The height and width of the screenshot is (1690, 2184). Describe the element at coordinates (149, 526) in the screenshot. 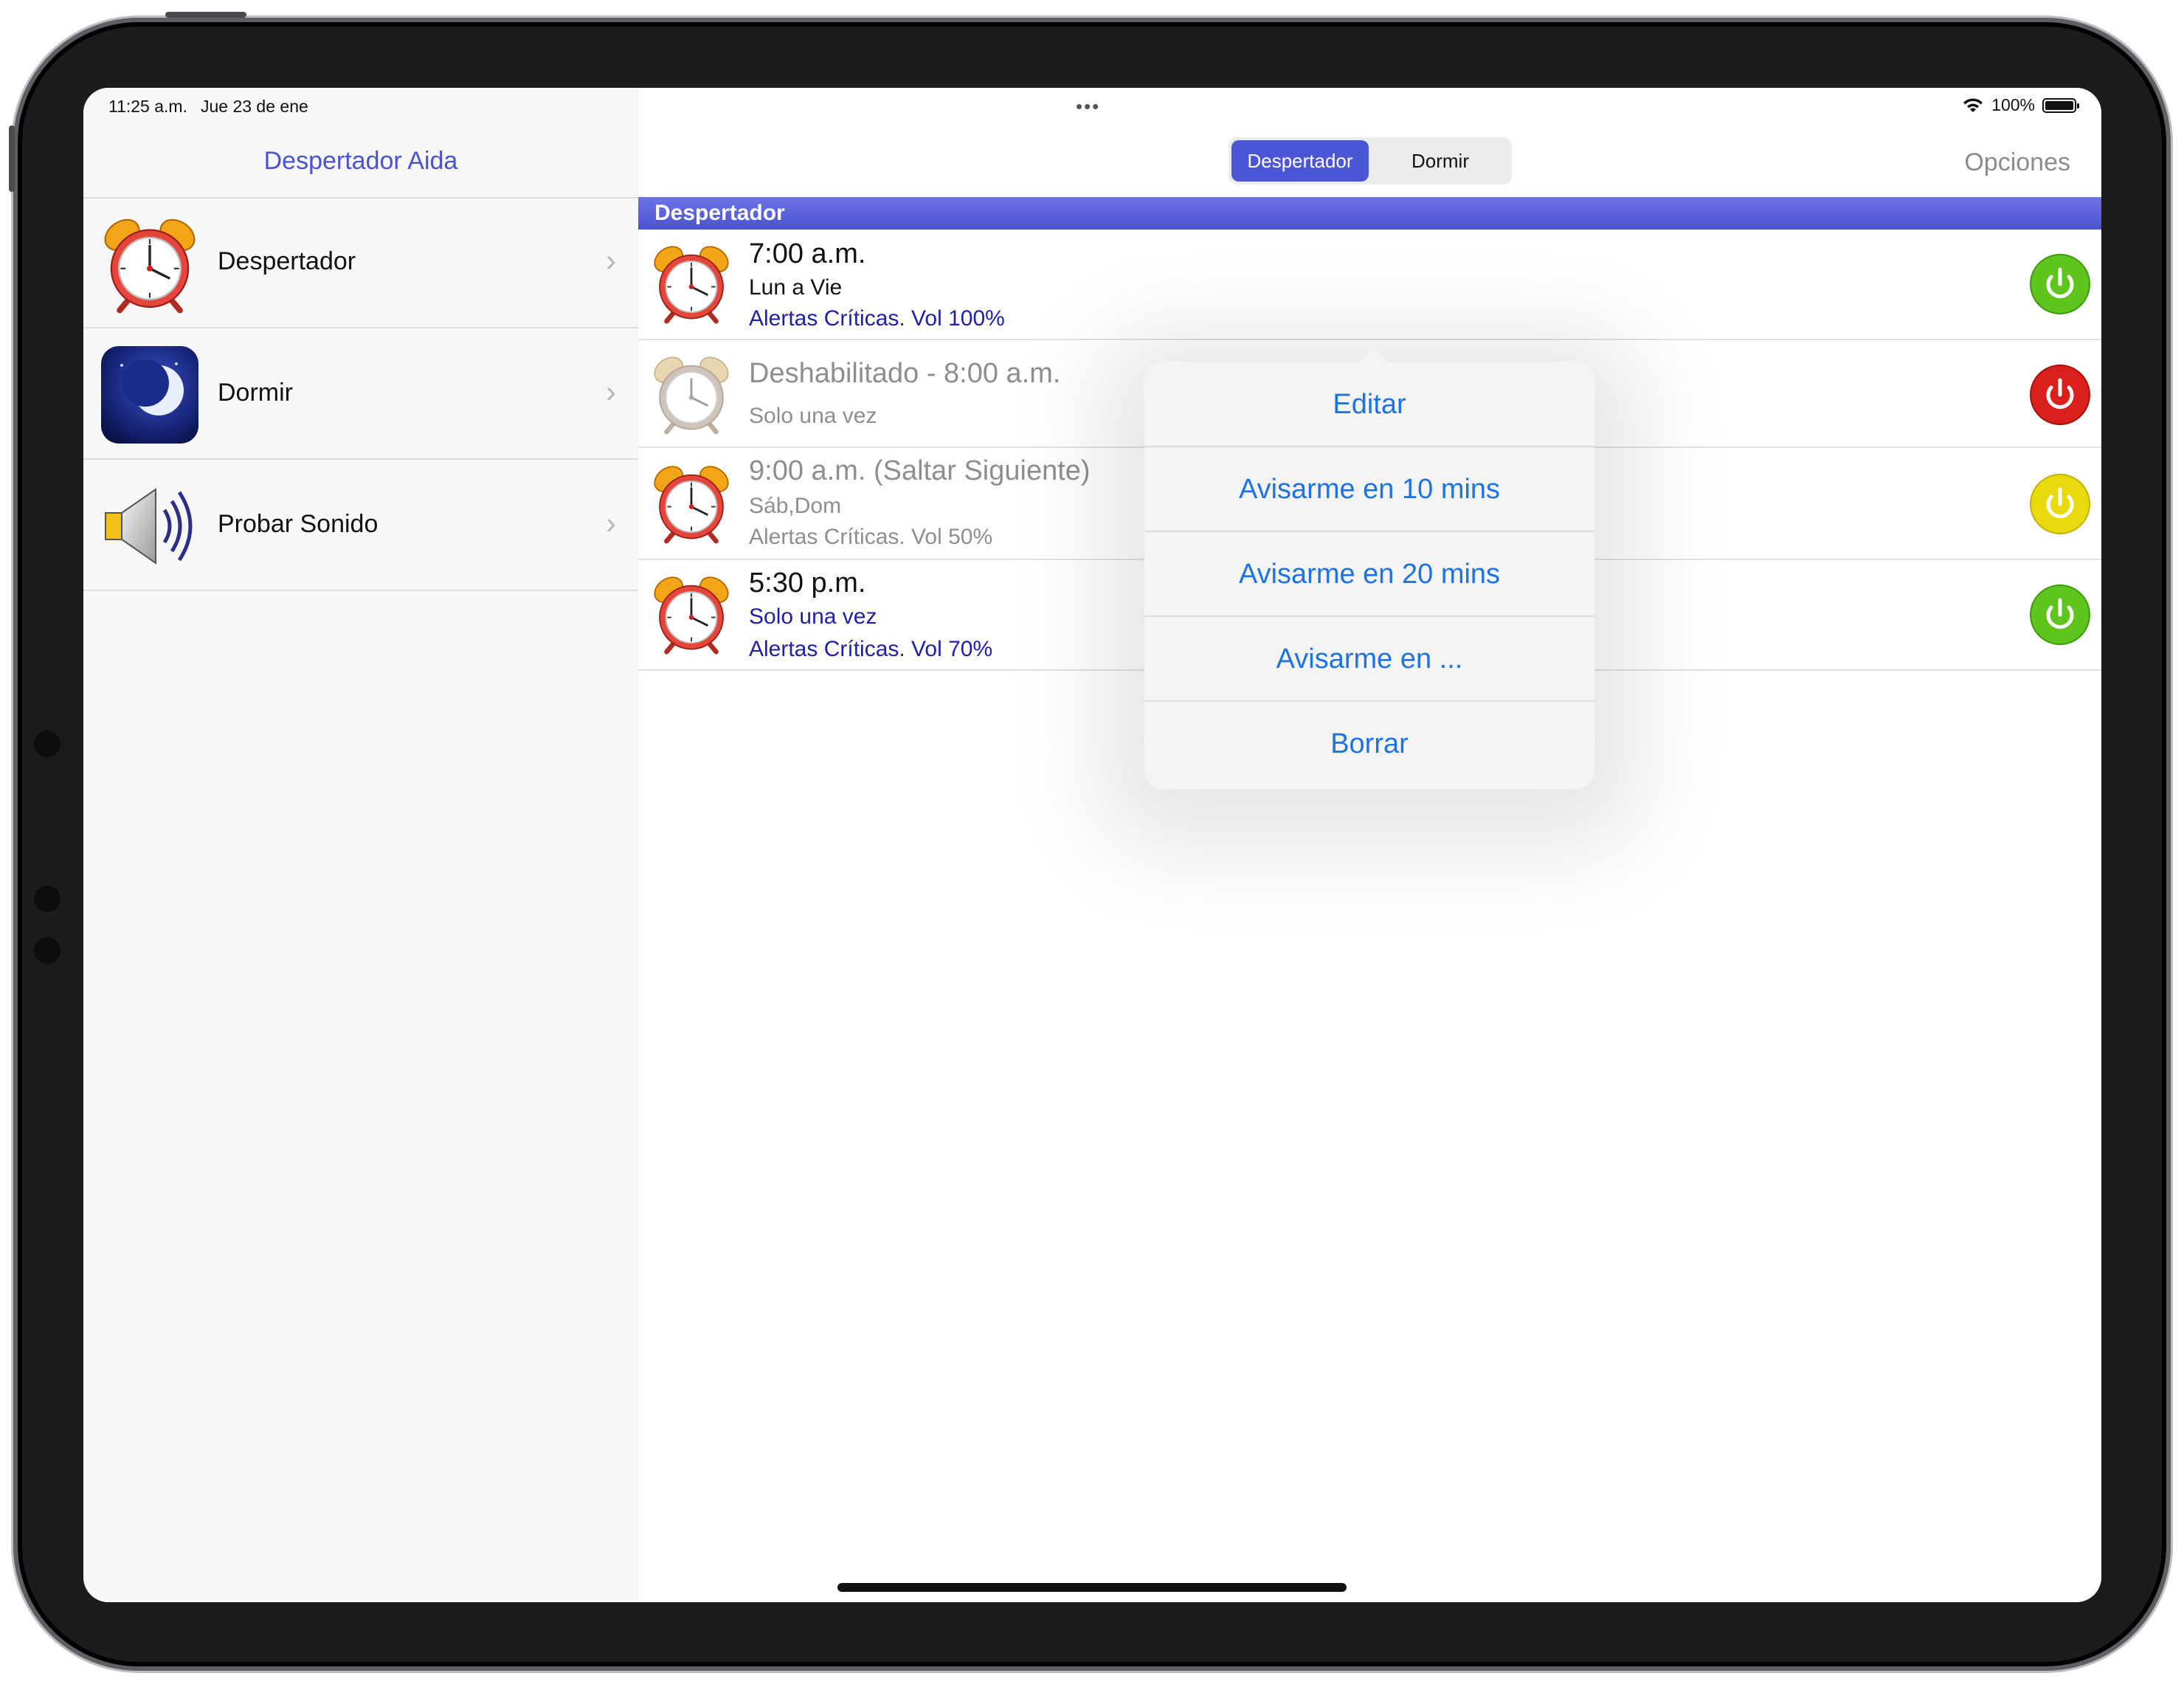

I see `speaker-icon` at that location.